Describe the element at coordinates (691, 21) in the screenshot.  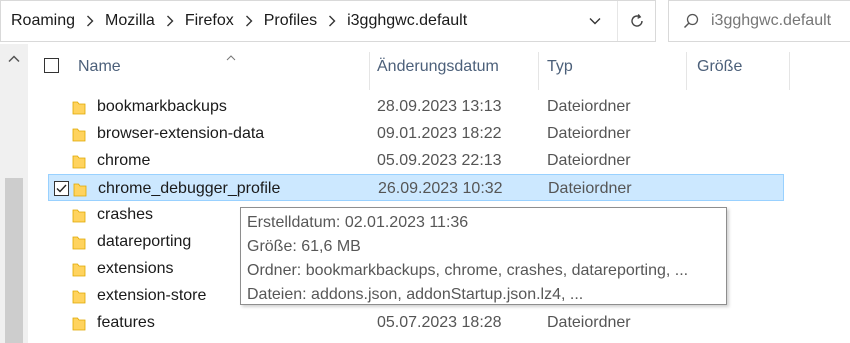
I see `search-icon` at that location.